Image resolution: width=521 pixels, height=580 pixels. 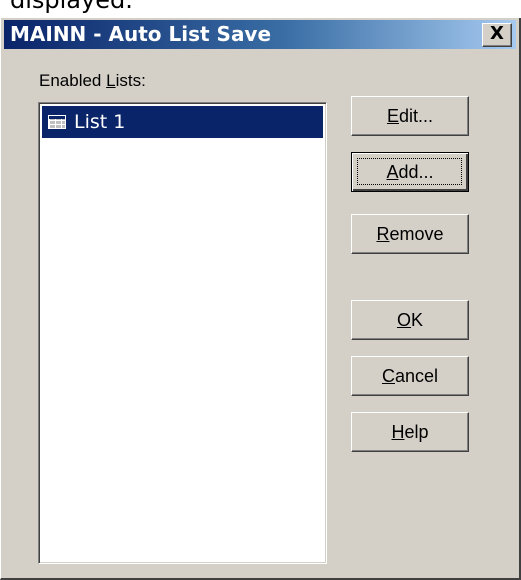 I want to click on title-bar: MAINN - Auto List Save X, so click(x=260, y=34).